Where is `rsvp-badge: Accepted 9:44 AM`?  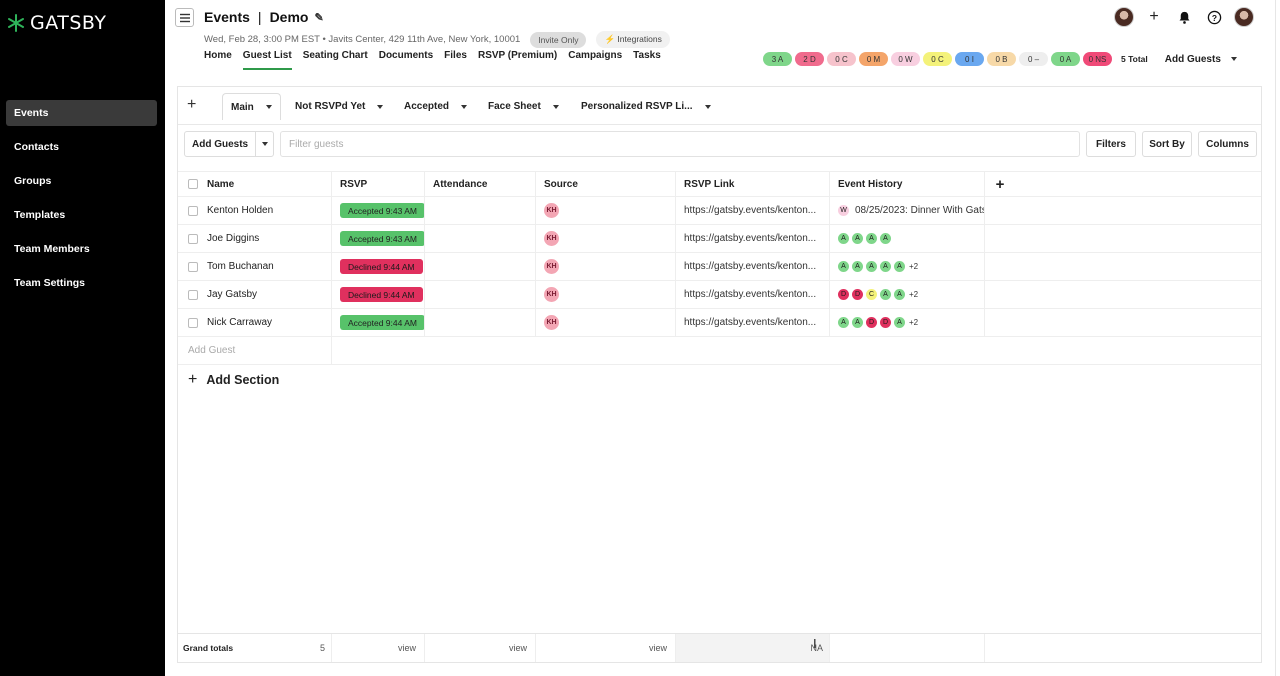
rsvp-badge: Accepted 9:44 AM is located at coordinates (382, 322).